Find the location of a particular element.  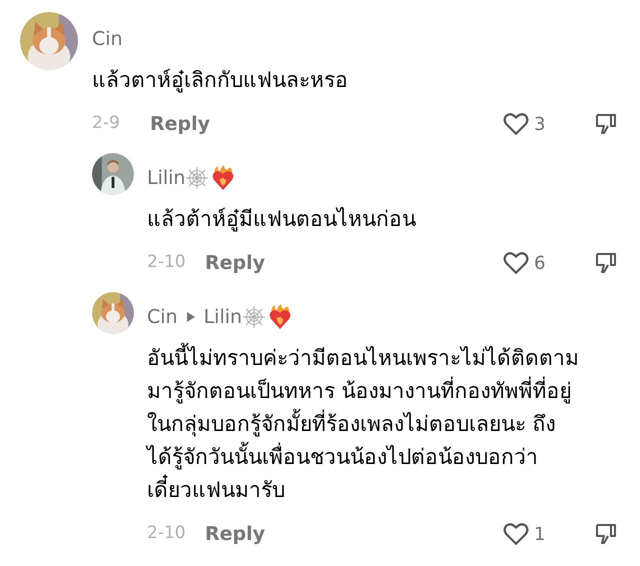

date: 2-9 is located at coordinates (106, 124).